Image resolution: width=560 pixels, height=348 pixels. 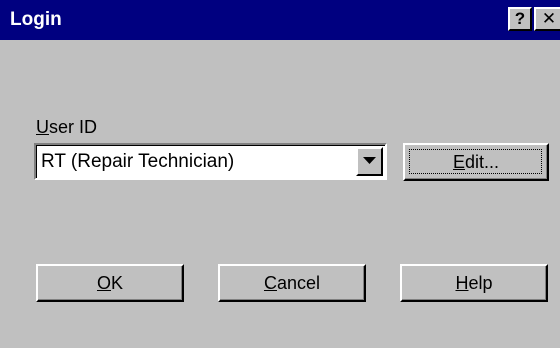 I want to click on cancel-button-label: Cancel, so click(x=292, y=283).